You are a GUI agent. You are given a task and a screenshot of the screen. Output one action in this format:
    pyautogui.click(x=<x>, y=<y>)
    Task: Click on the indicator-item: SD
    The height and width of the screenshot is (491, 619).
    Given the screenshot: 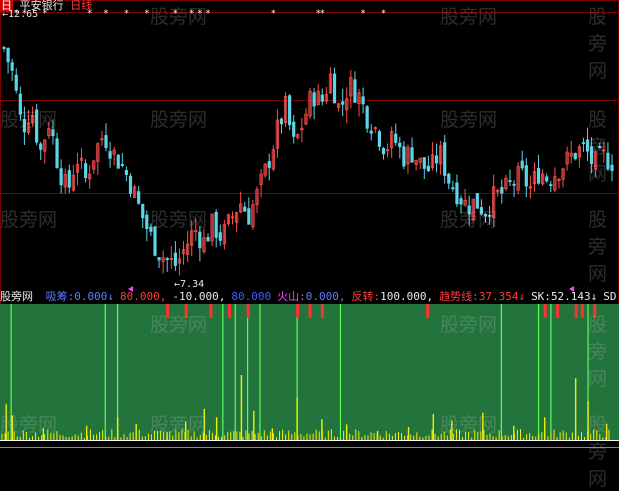 What is the action you would take?
    pyautogui.click(x=609, y=296)
    